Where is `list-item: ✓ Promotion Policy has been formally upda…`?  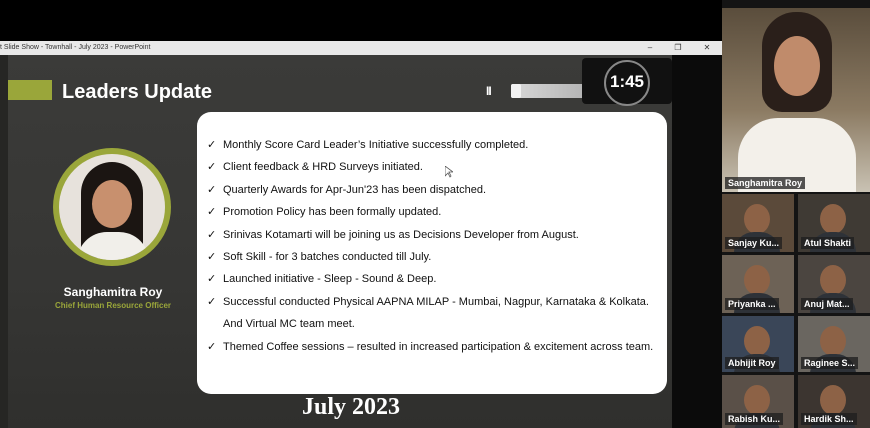
list-item: ✓ Promotion Policy has been formally upda… is located at coordinates (434, 212).